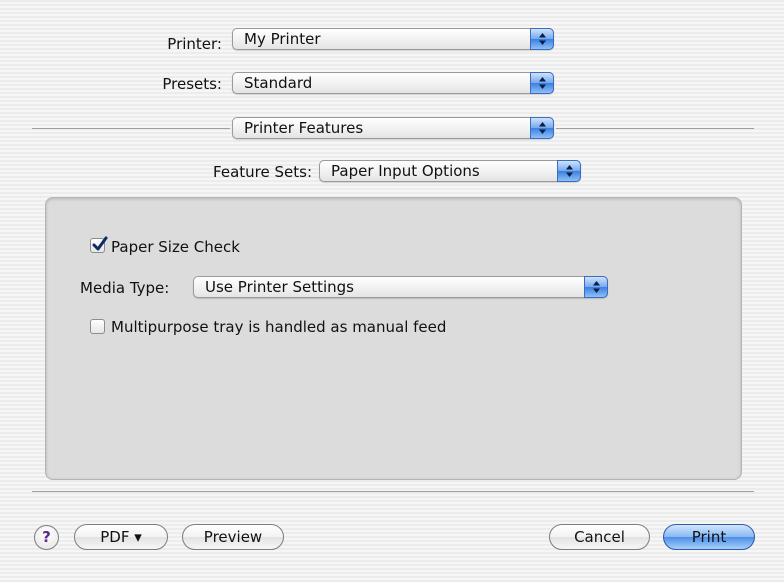  Describe the element at coordinates (262, 172) in the screenshot. I see `feature-sets-label: Feature Sets:` at that location.